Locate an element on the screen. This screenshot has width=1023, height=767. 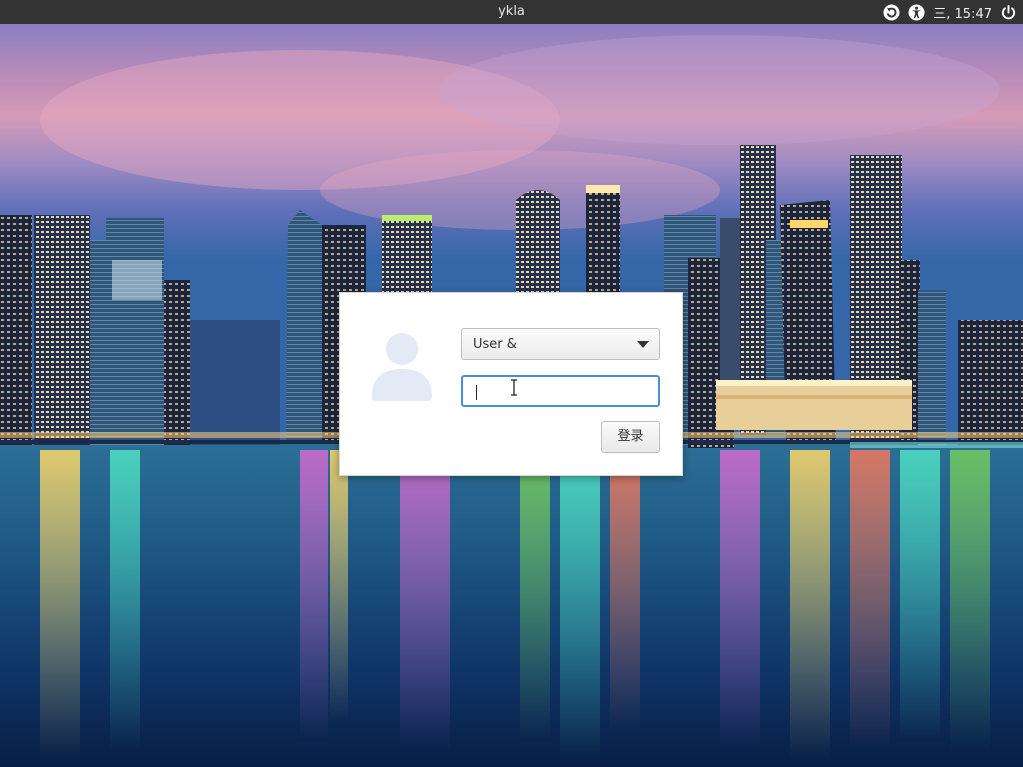
chevron-down-icon is located at coordinates (643, 344).